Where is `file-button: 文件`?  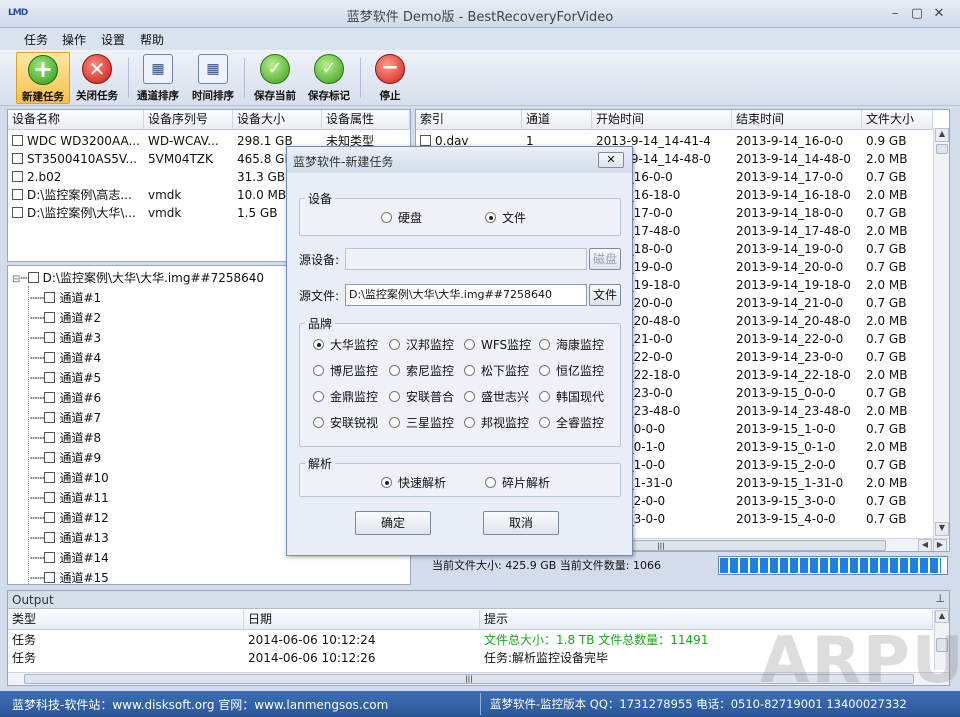
file-button: 文件 is located at coordinates (605, 295).